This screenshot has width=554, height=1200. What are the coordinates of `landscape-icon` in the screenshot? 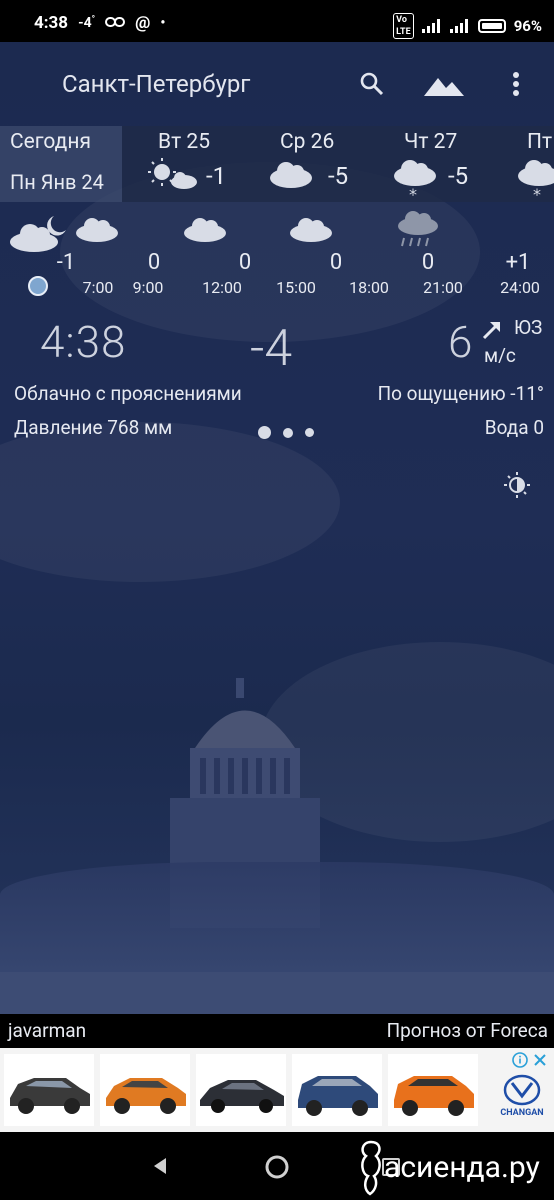 It's located at (444, 85).